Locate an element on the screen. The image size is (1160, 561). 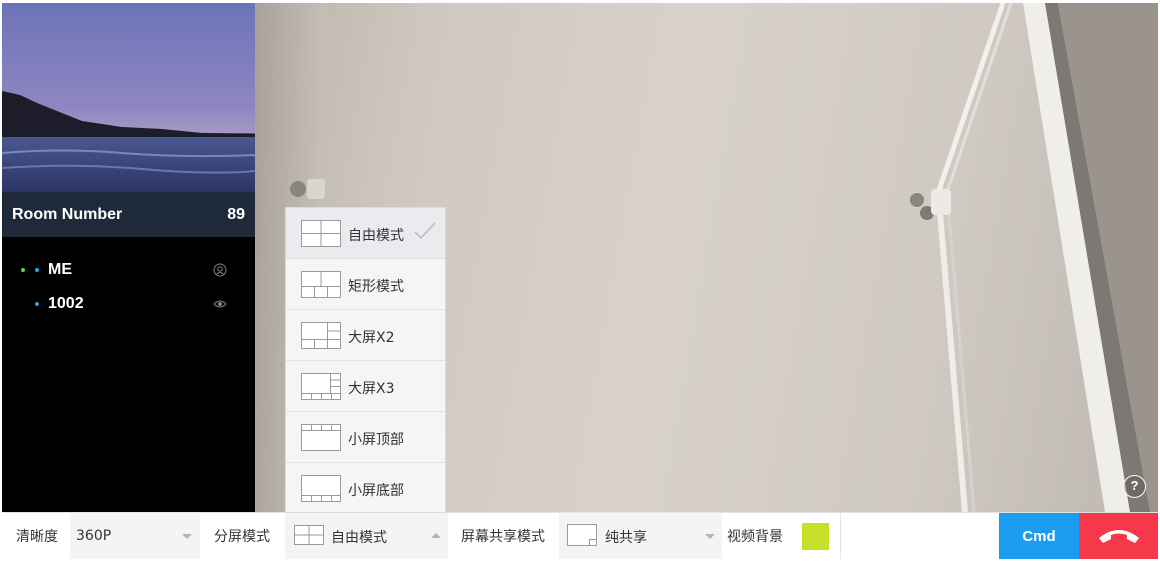
phone-hangup-icon is located at coordinates (1118, 536).